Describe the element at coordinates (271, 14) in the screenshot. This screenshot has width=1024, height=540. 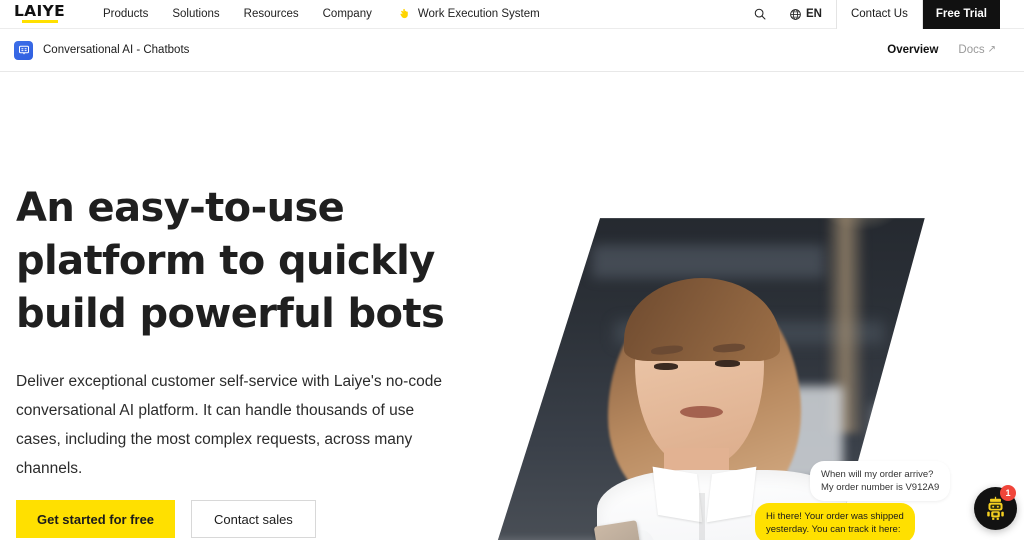
I see `nav-item-resources: Resources` at that location.